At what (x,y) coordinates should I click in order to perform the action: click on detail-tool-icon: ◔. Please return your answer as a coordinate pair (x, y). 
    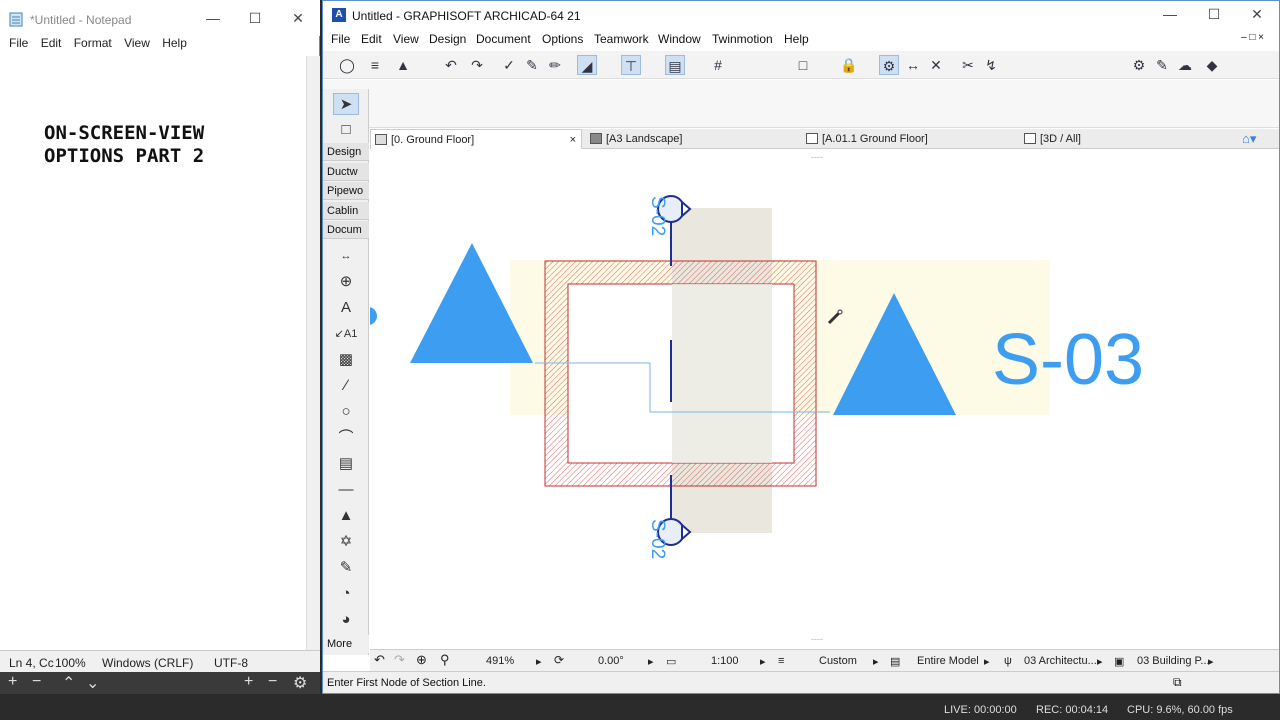
    Looking at the image, I should click on (346, 594).